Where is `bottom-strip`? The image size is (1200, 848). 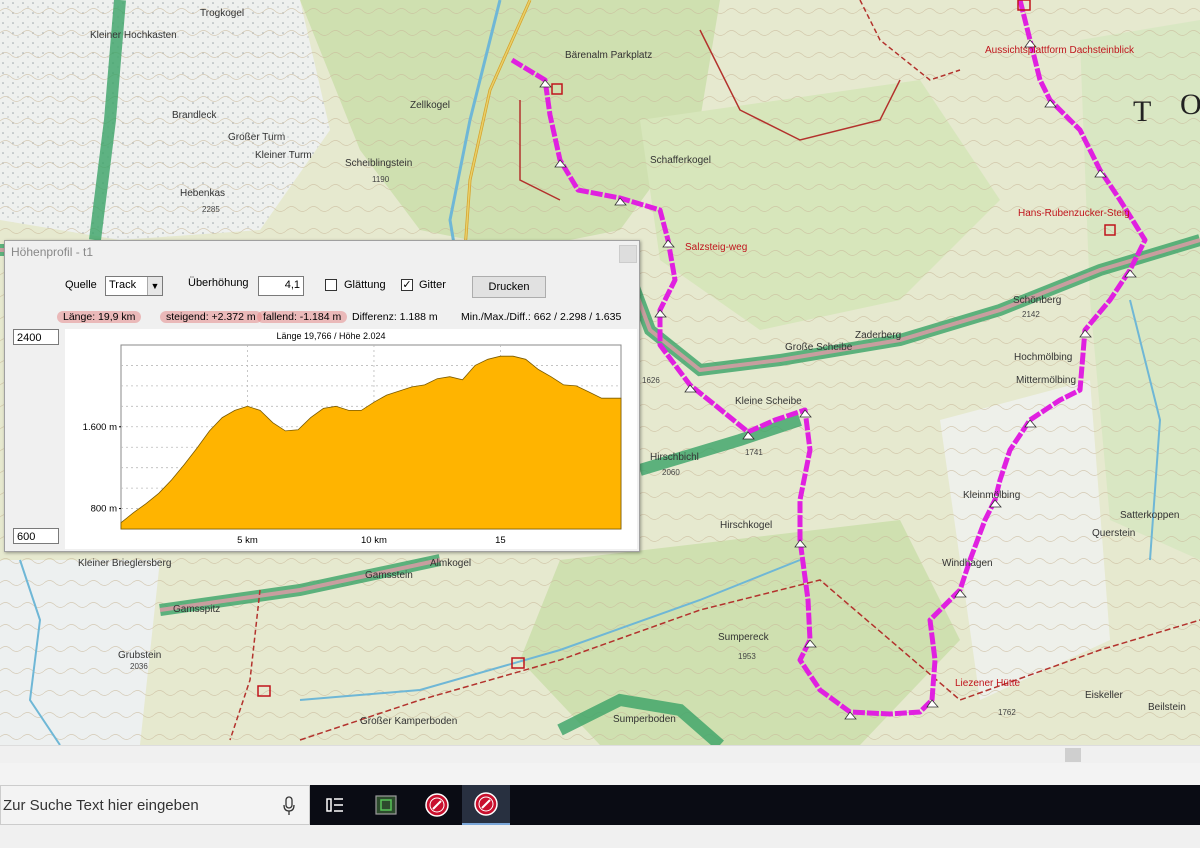 bottom-strip is located at coordinates (600, 836).